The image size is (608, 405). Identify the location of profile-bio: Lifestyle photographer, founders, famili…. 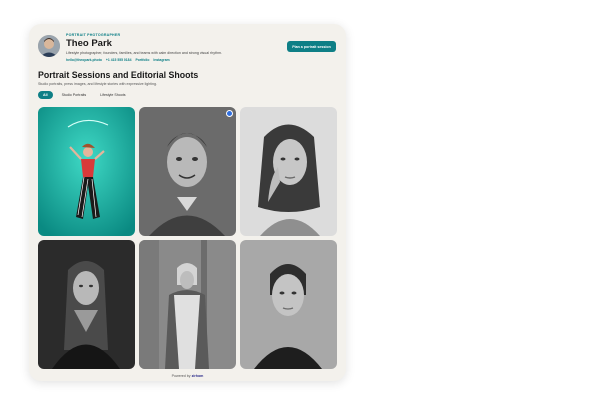
(144, 53).